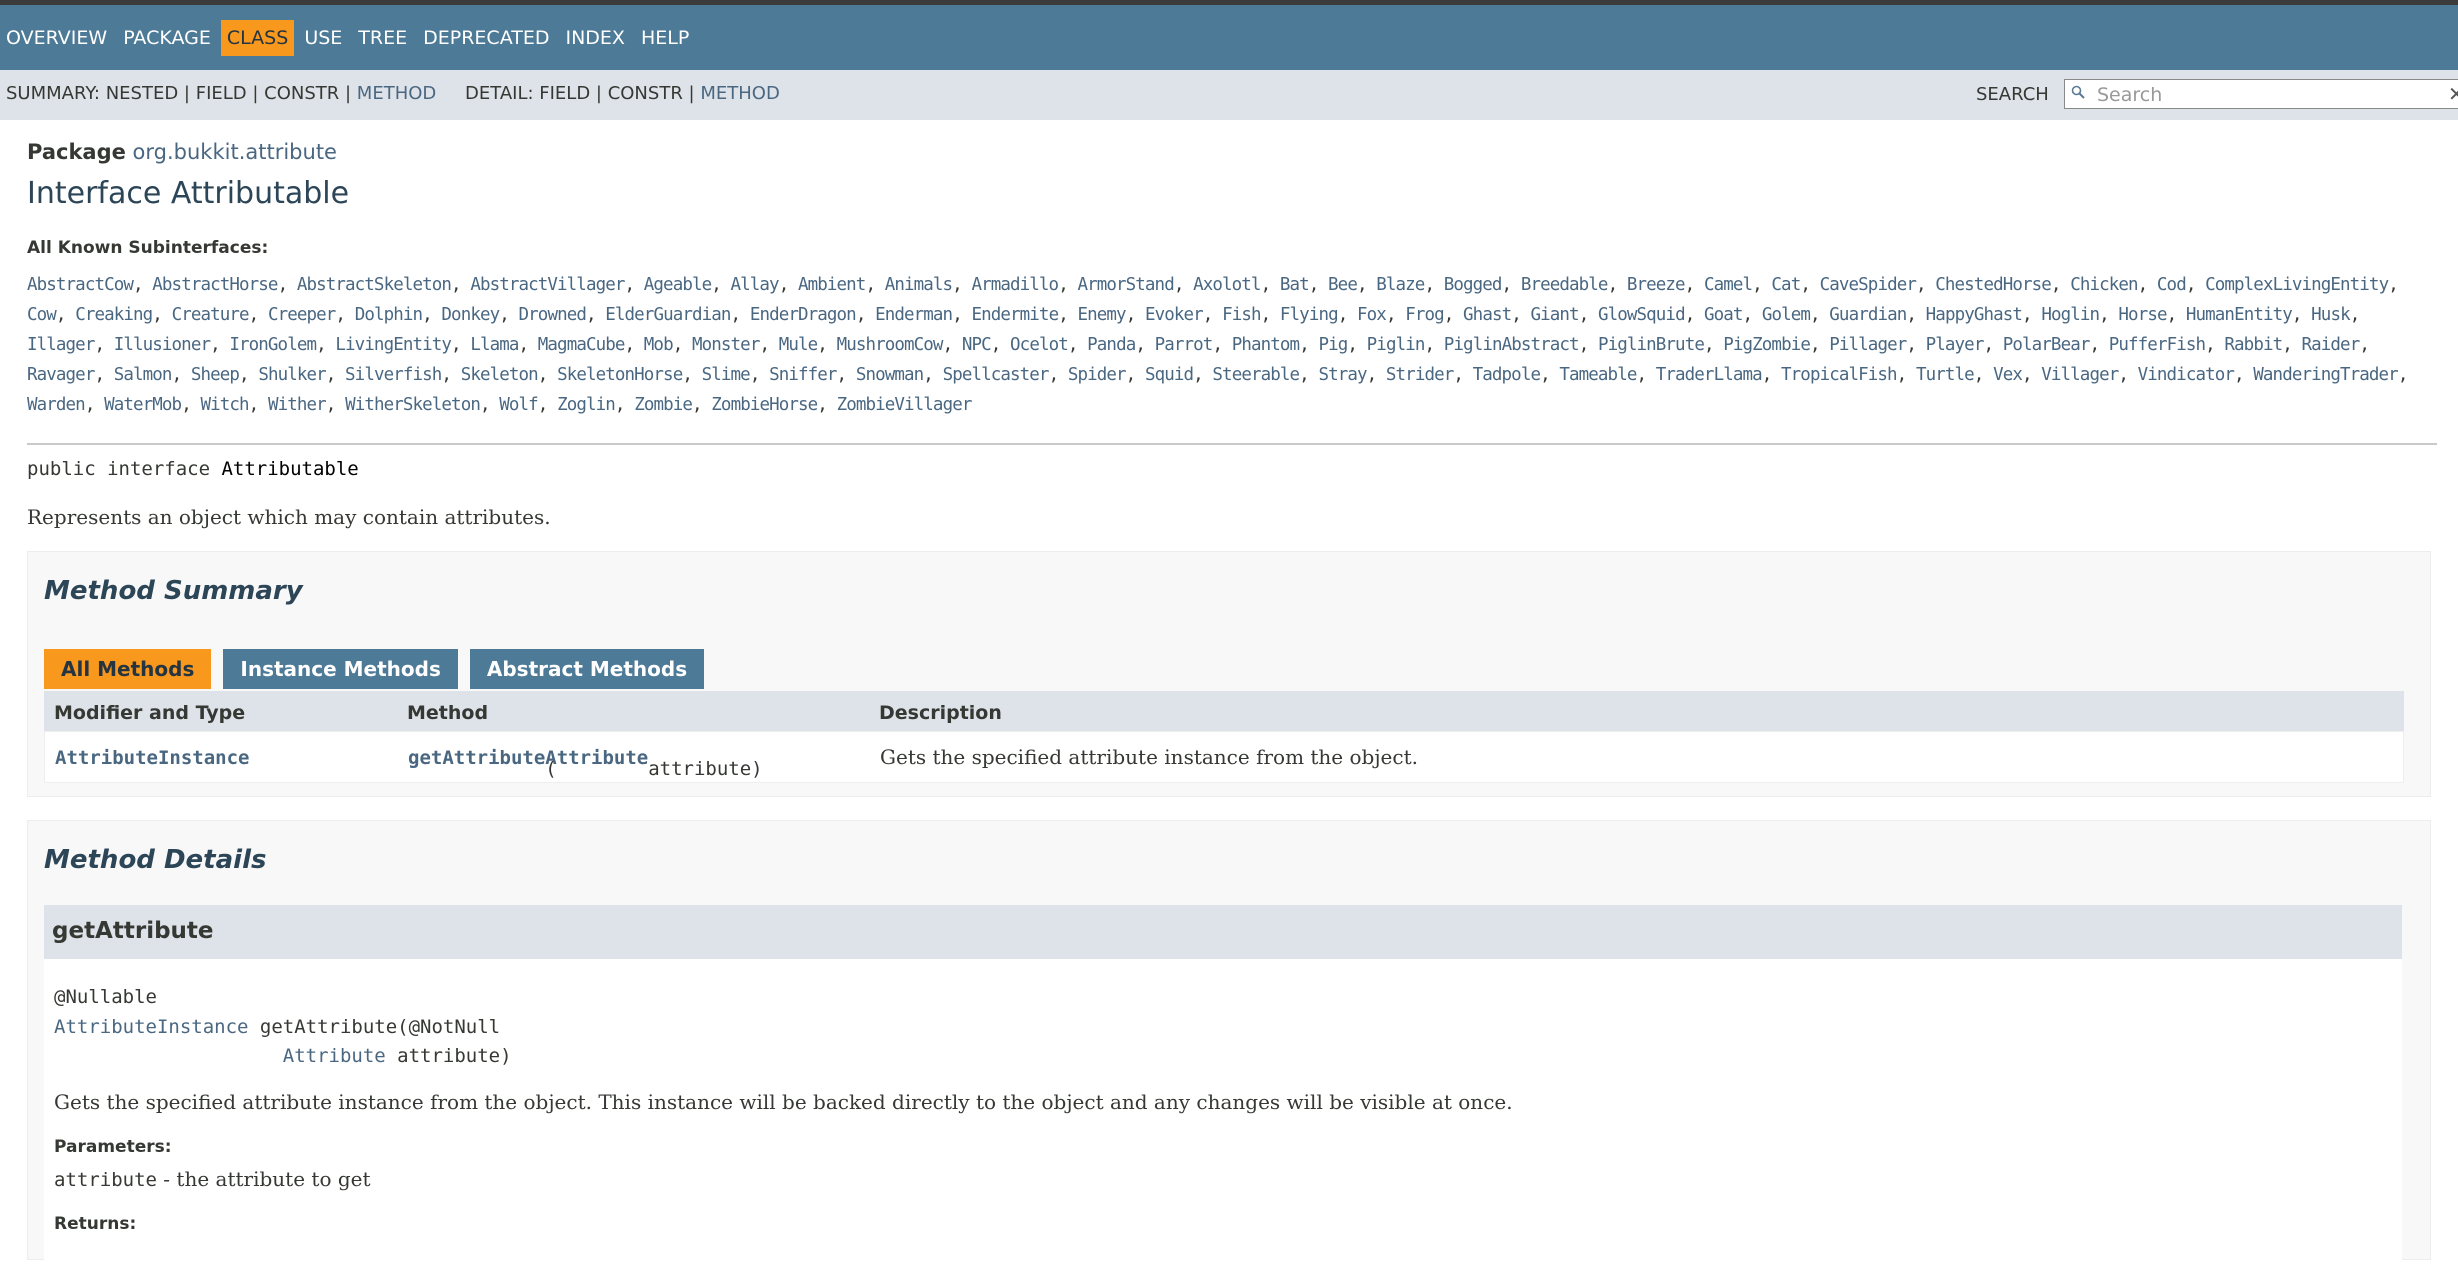 This screenshot has width=2458, height=1279. Describe the element at coordinates (547, 285) in the screenshot. I see `subinterface-link: AbstractVillager` at that location.